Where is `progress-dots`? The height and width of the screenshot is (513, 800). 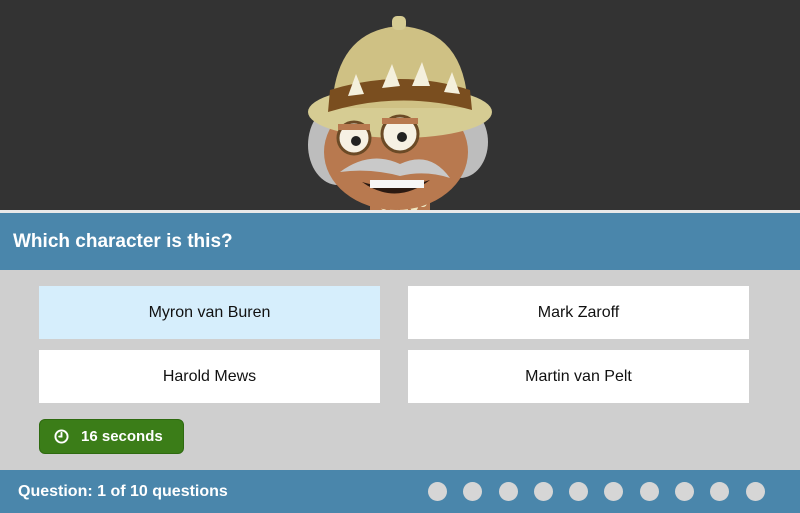
progress-dots is located at coordinates (604, 491).